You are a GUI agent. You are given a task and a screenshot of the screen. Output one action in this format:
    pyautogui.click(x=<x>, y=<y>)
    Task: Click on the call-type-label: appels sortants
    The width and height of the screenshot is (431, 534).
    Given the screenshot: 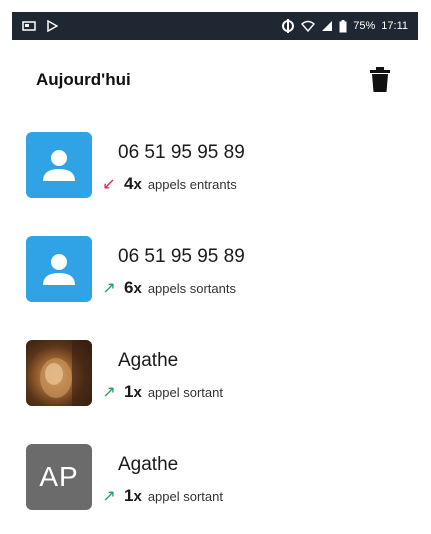 What is the action you would take?
    pyautogui.click(x=191, y=288)
    